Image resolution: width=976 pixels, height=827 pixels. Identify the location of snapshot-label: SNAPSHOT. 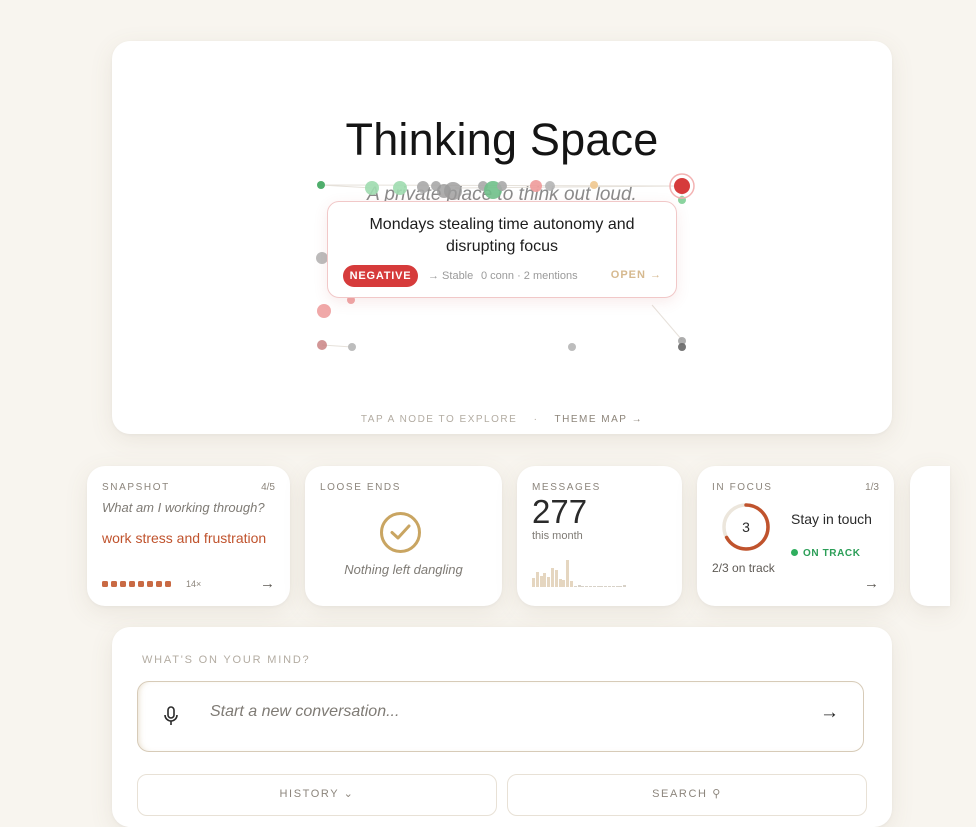
(136, 487).